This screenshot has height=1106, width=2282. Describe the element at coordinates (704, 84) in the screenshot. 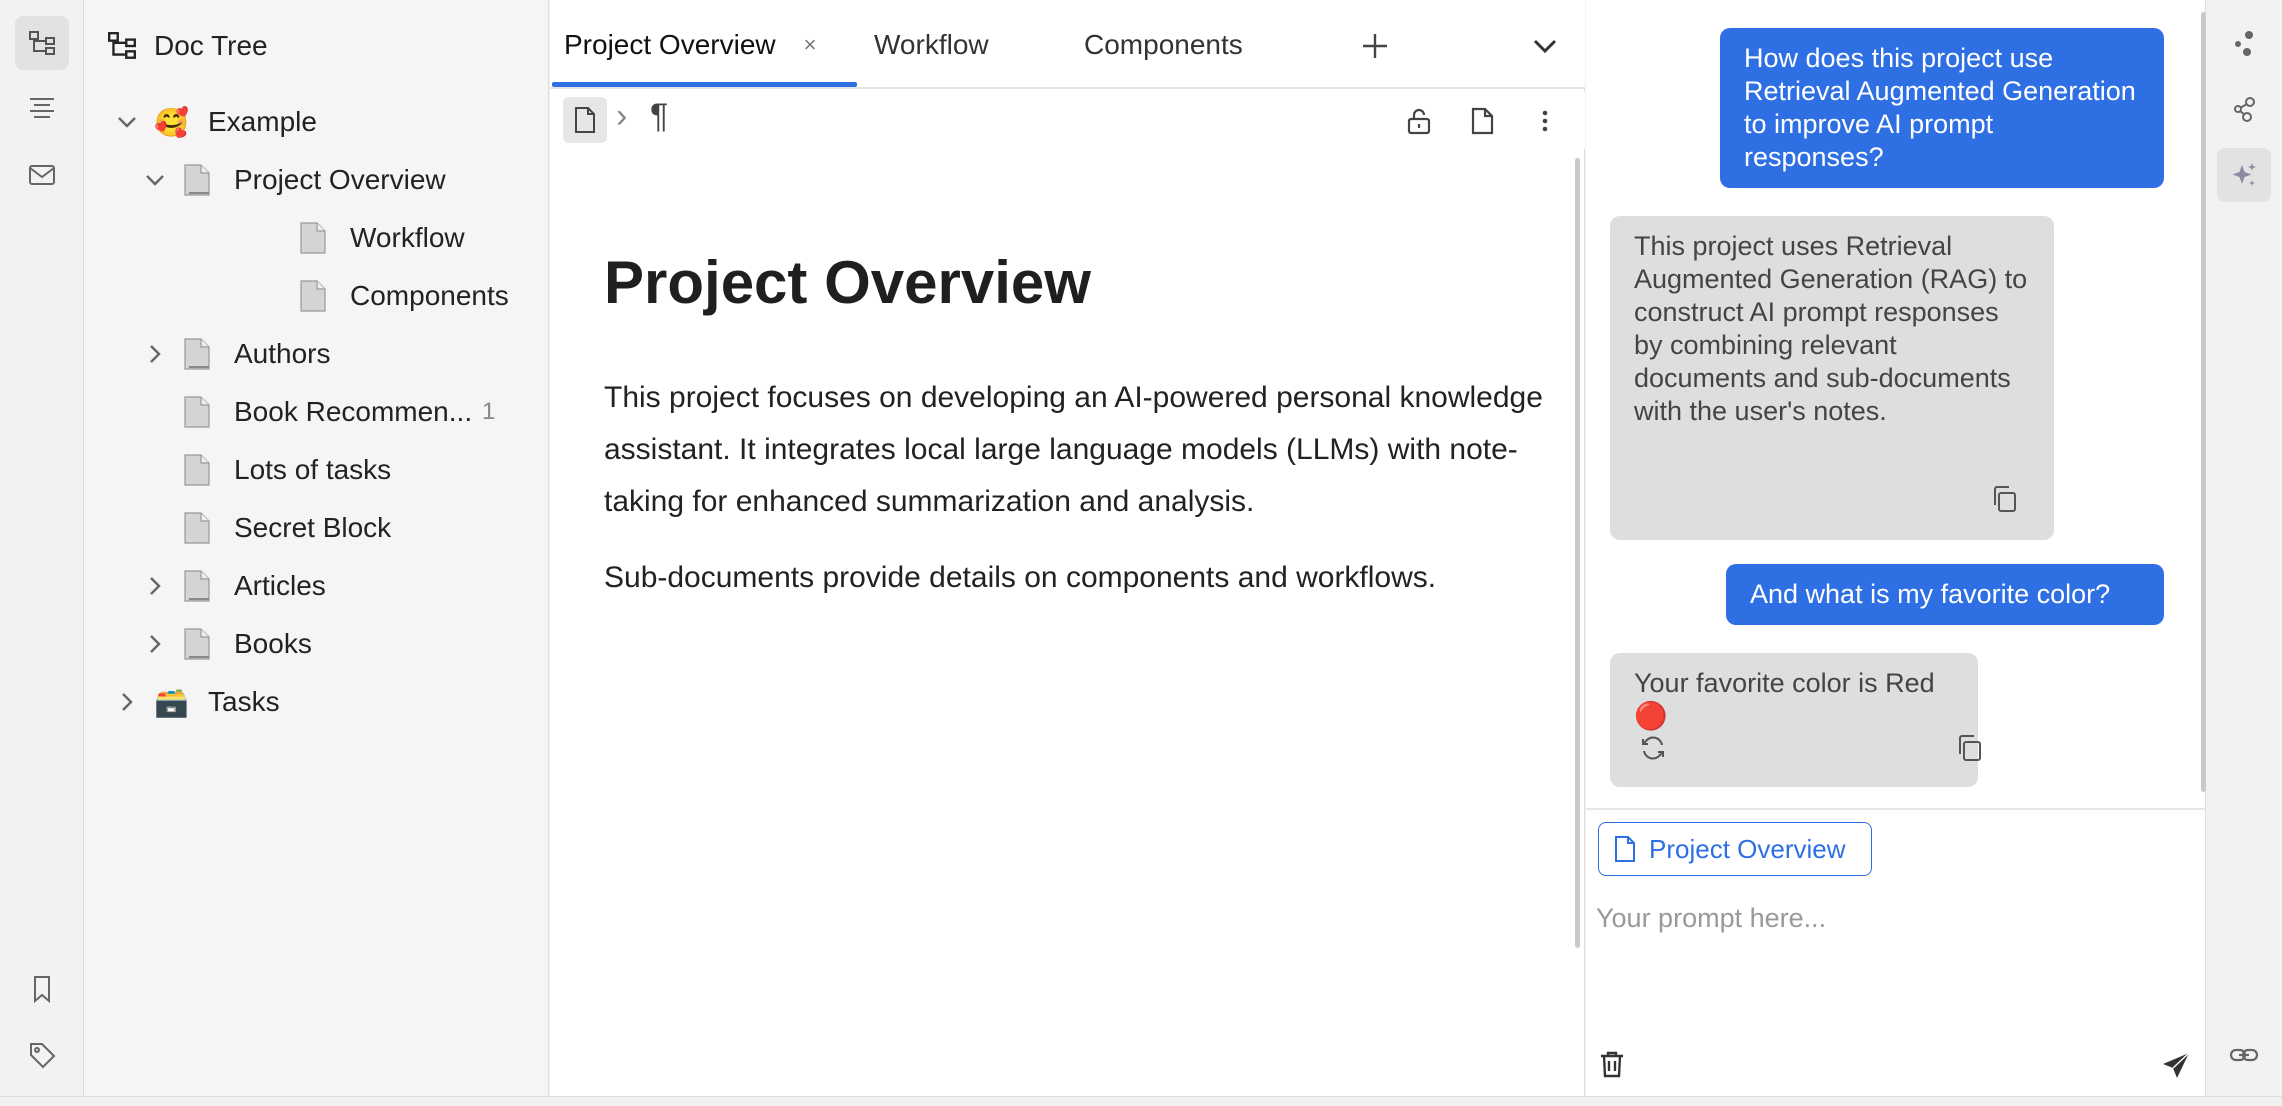

I see `active-tab-indicator` at that location.